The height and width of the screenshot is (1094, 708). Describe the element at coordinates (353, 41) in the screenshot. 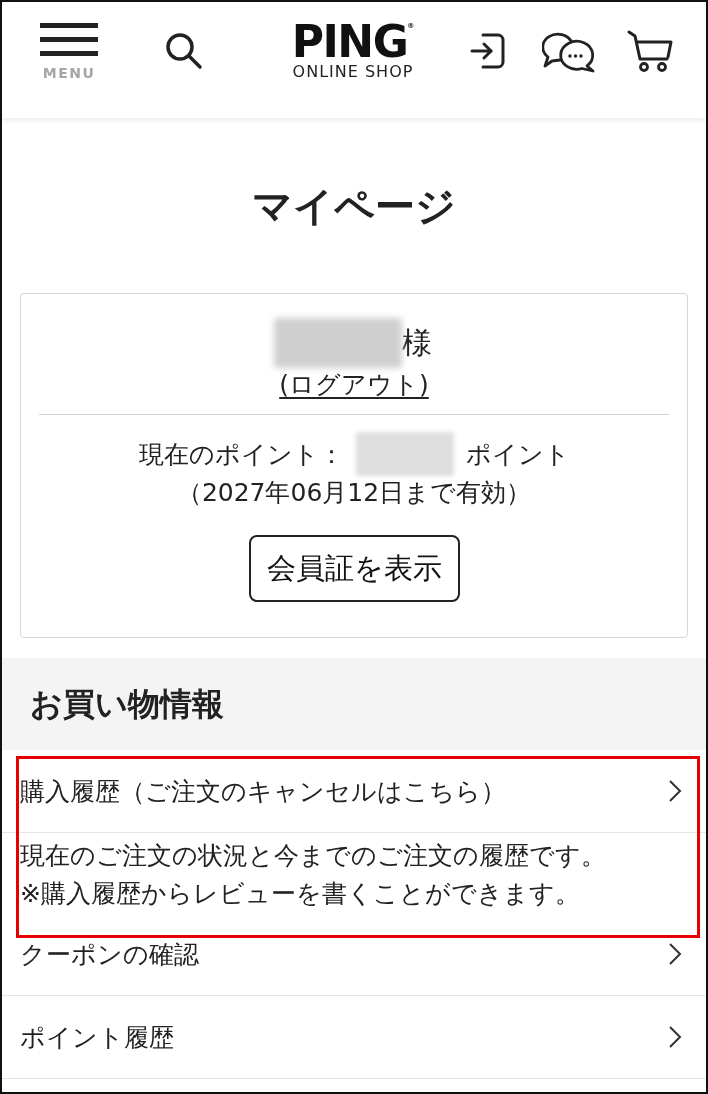

I see `logo-wordmark: PING$^{®}$` at that location.